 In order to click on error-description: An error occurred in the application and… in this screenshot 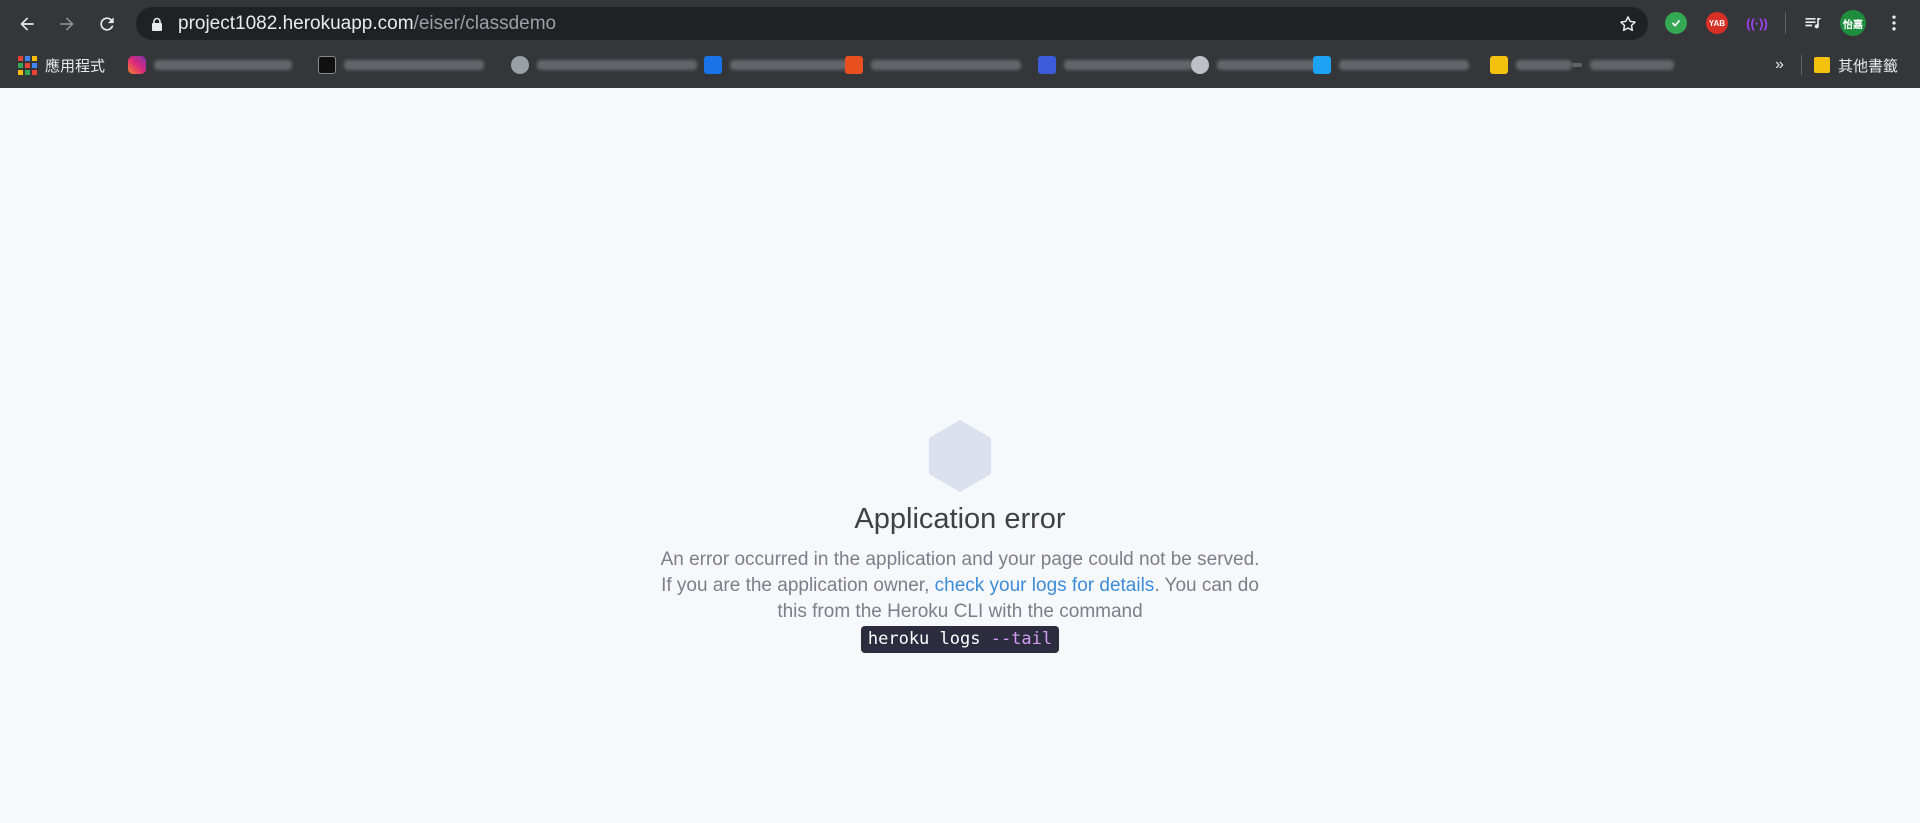, I will do `click(960, 586)`.